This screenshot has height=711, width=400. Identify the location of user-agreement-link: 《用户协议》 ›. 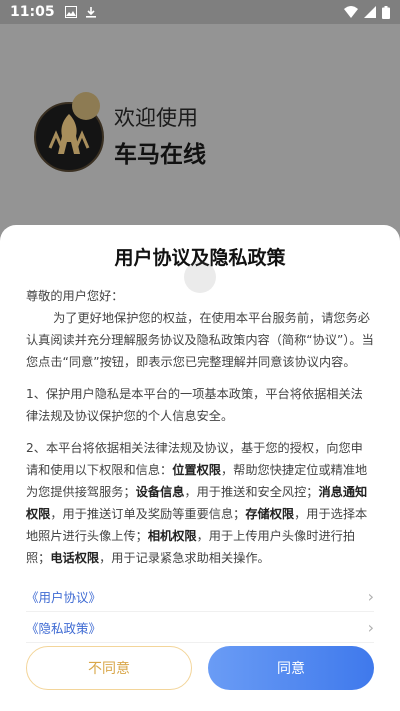
(200, 596).